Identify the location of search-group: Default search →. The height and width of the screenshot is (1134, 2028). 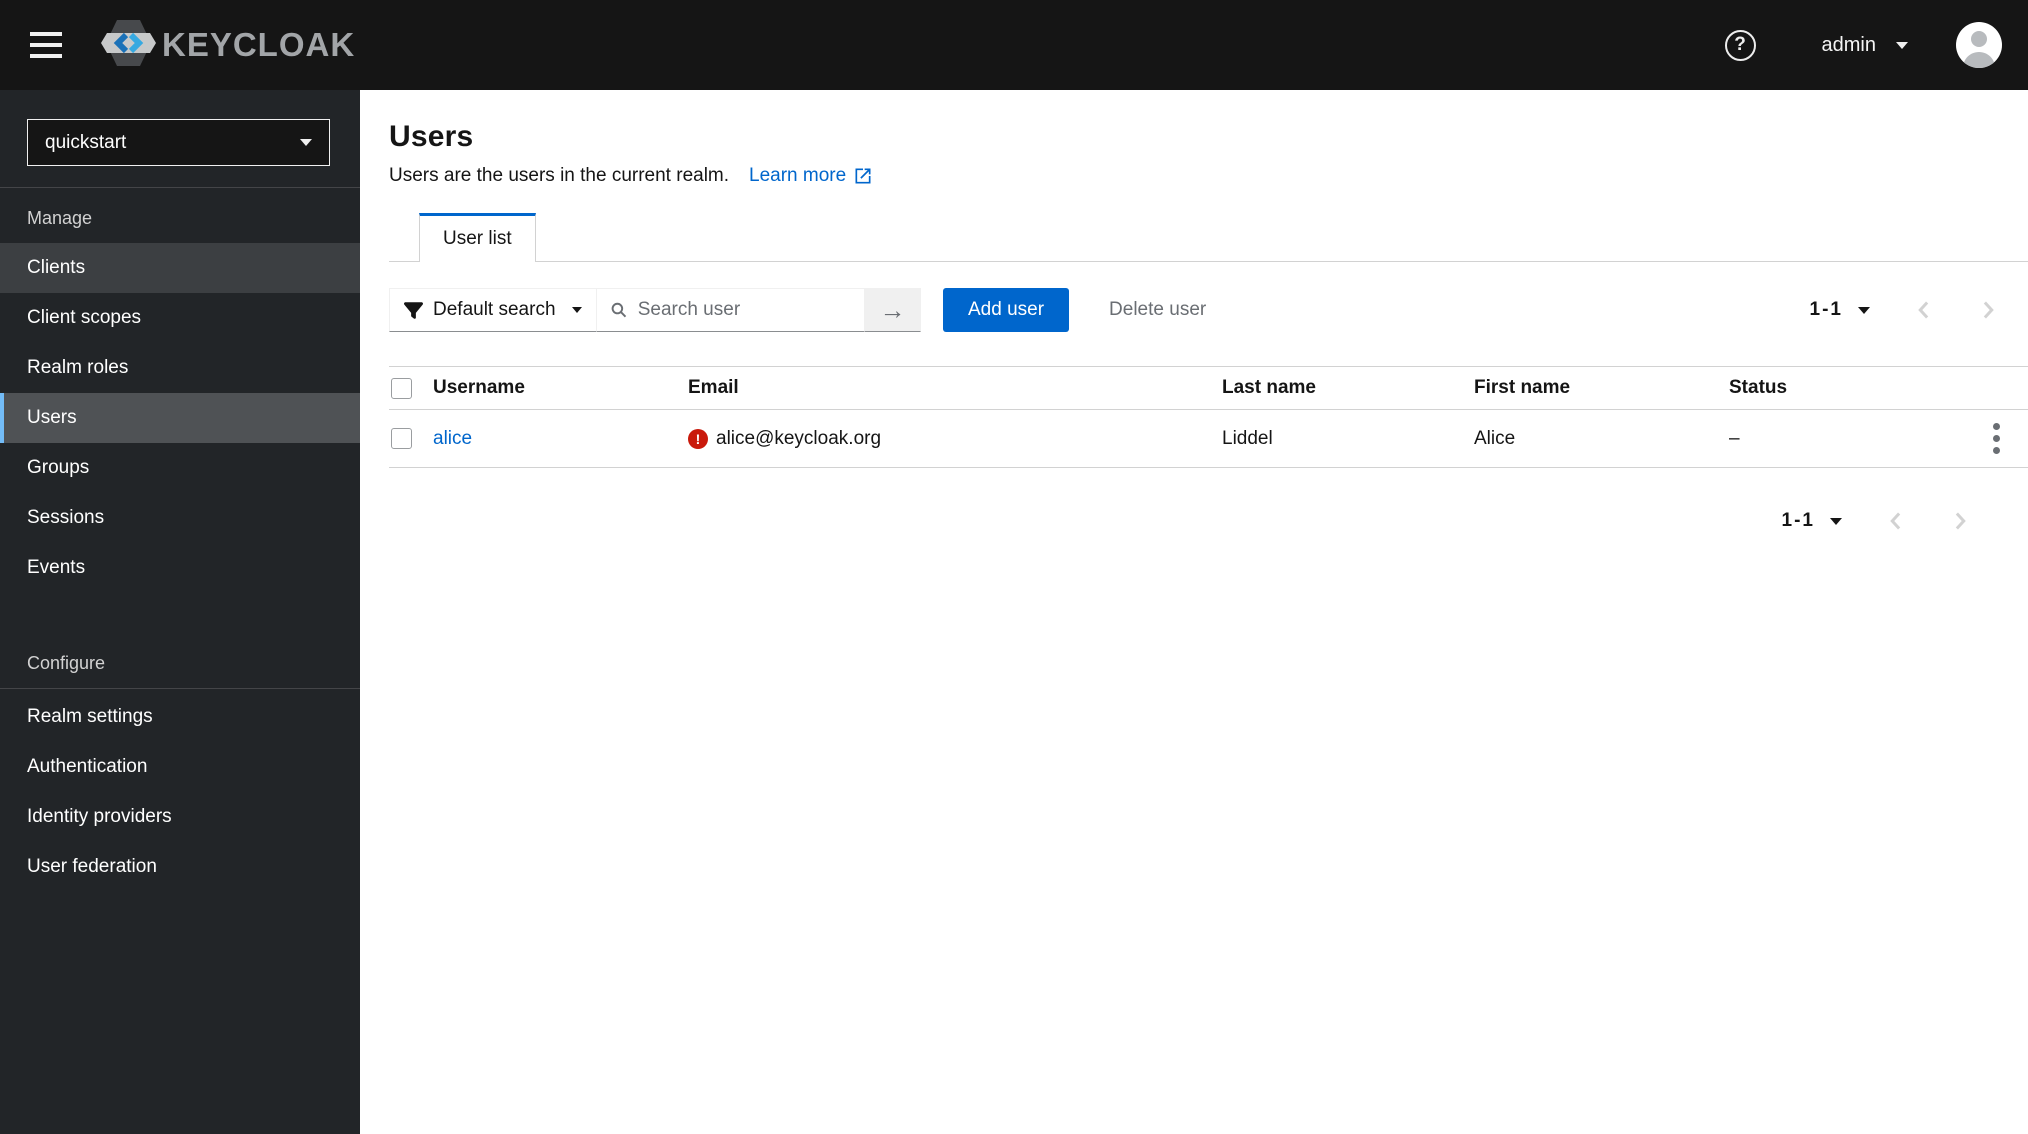
(655, 310).